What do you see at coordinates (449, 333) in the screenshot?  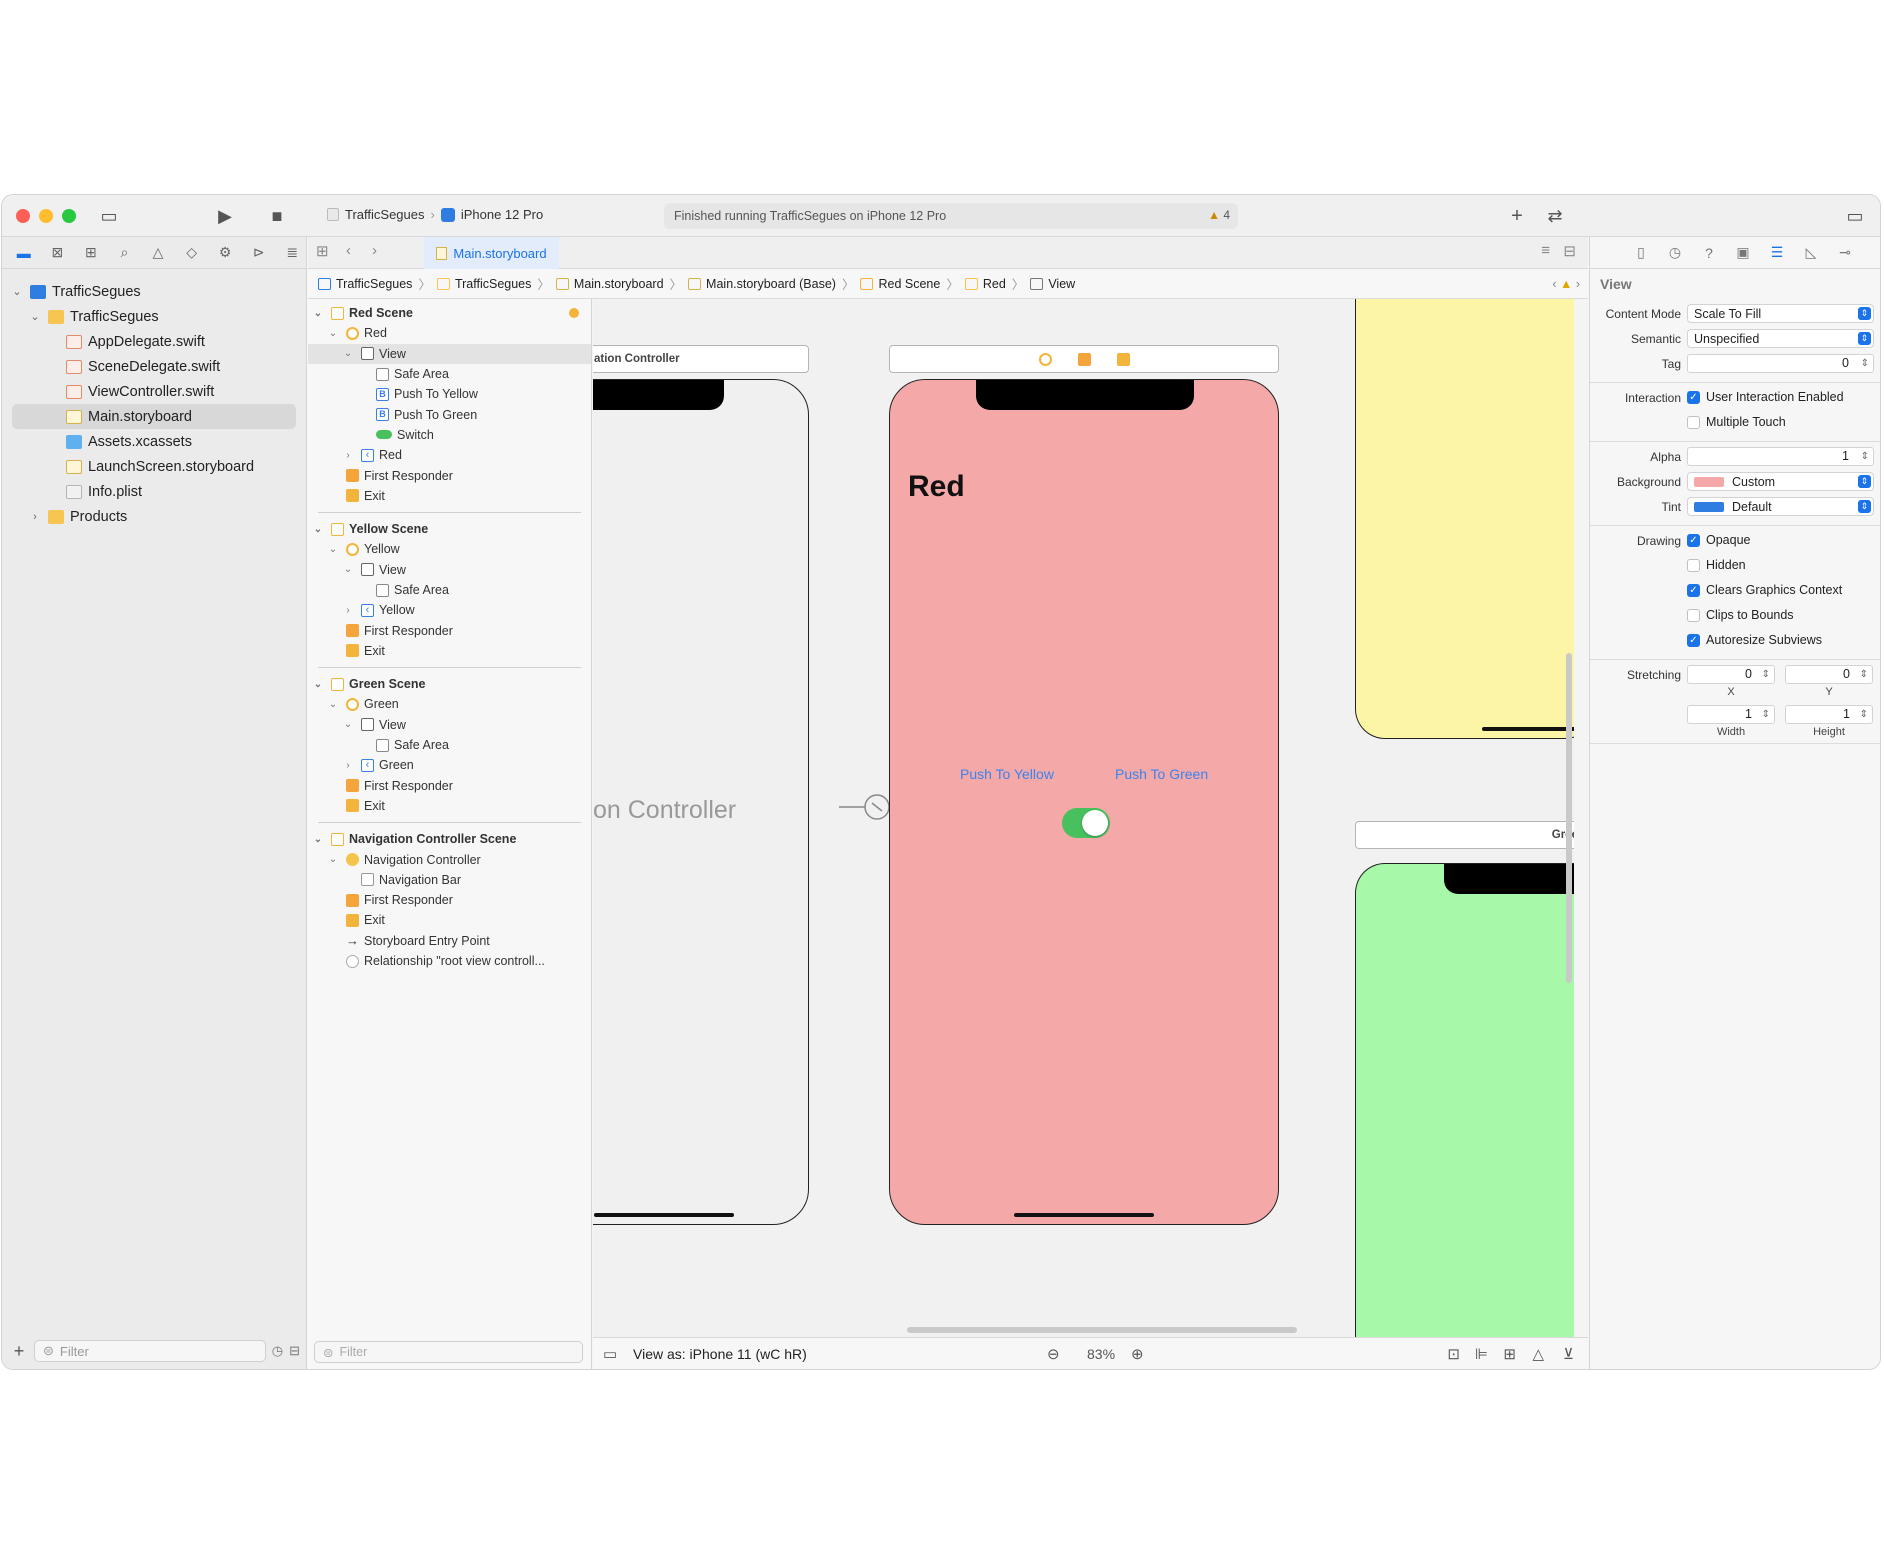 I see `outline-item: ⌄ Red` at bounding box center [449, 333].